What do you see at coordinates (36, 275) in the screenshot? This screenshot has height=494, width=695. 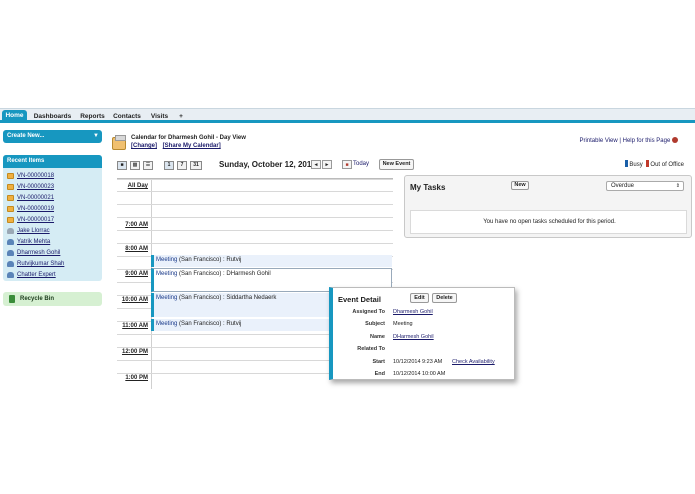 I see `recent-item-label: Chatter Expert` at bounding box center [36, 275].